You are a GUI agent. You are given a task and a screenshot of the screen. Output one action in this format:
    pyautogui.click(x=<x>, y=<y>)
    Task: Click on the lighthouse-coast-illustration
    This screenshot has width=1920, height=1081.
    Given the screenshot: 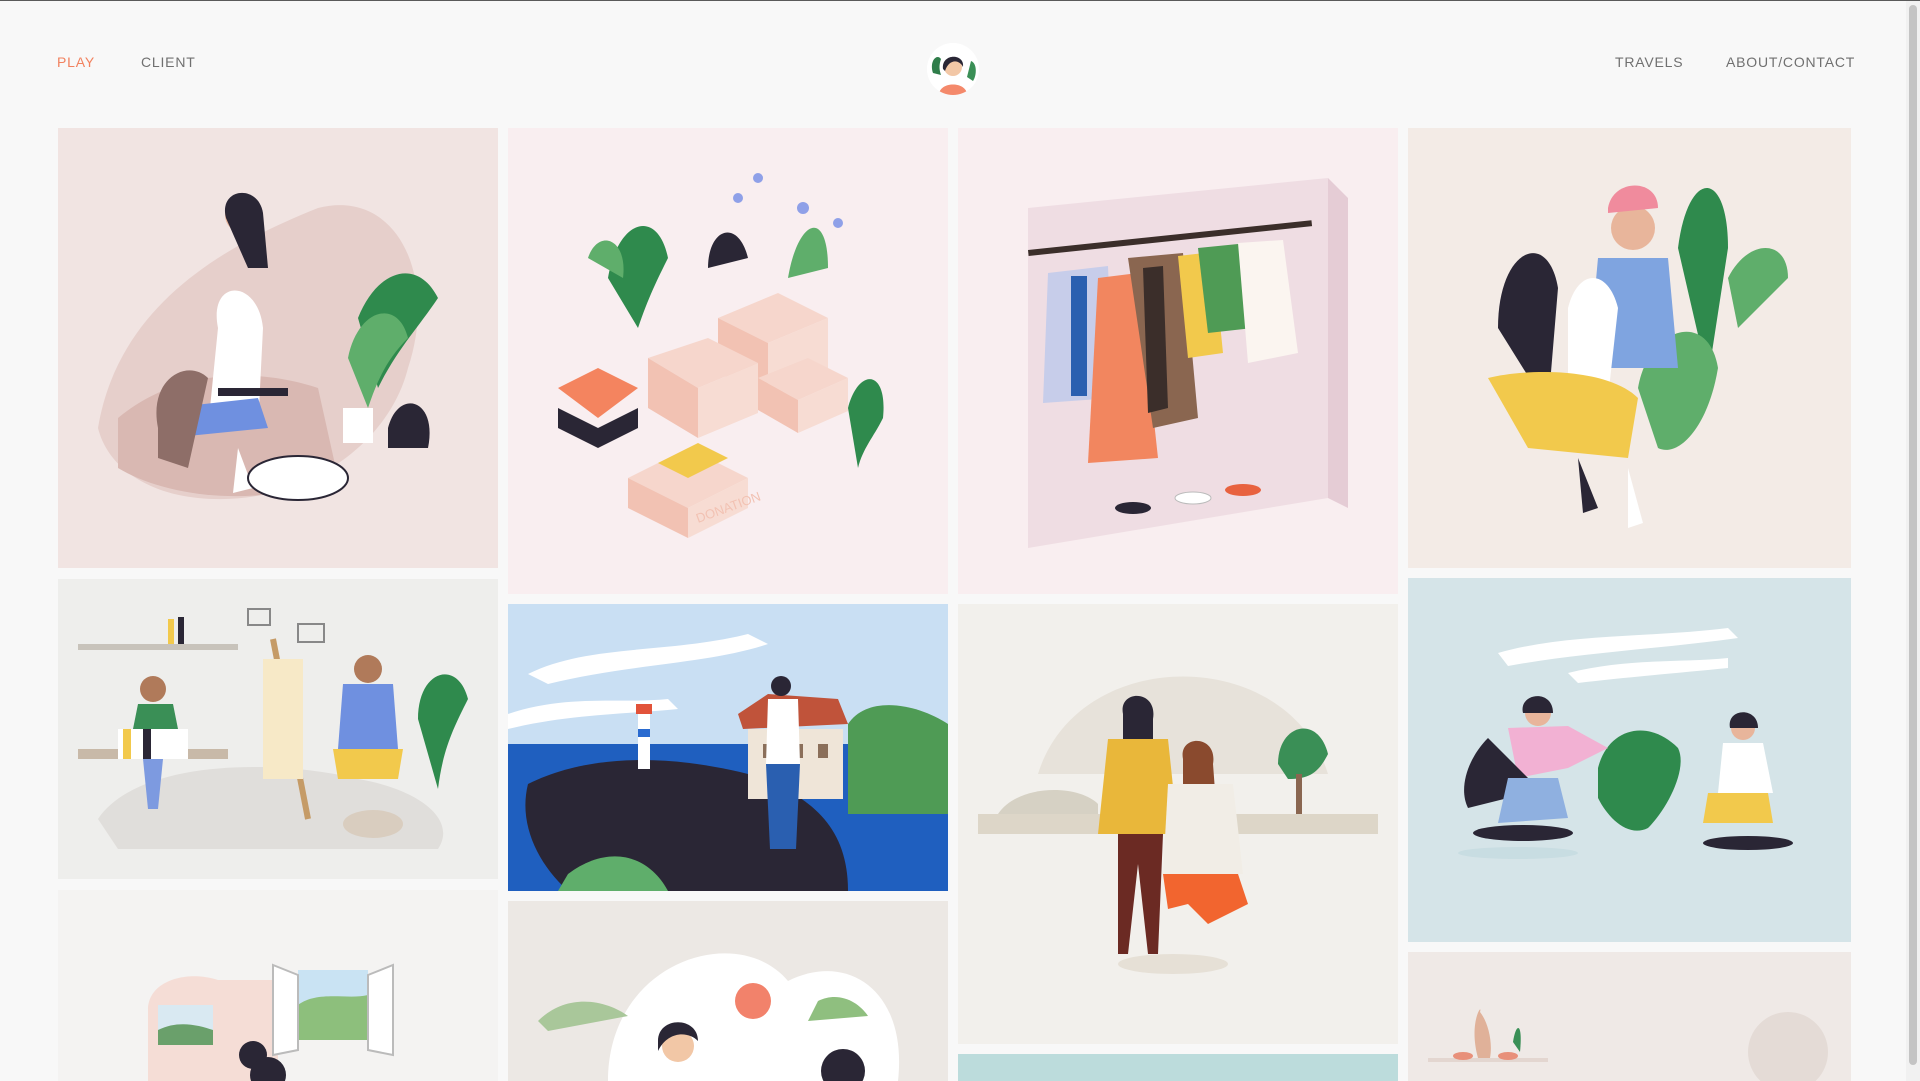 What is the action you would take?
    pyautogui.click(x=728, y=762)
    